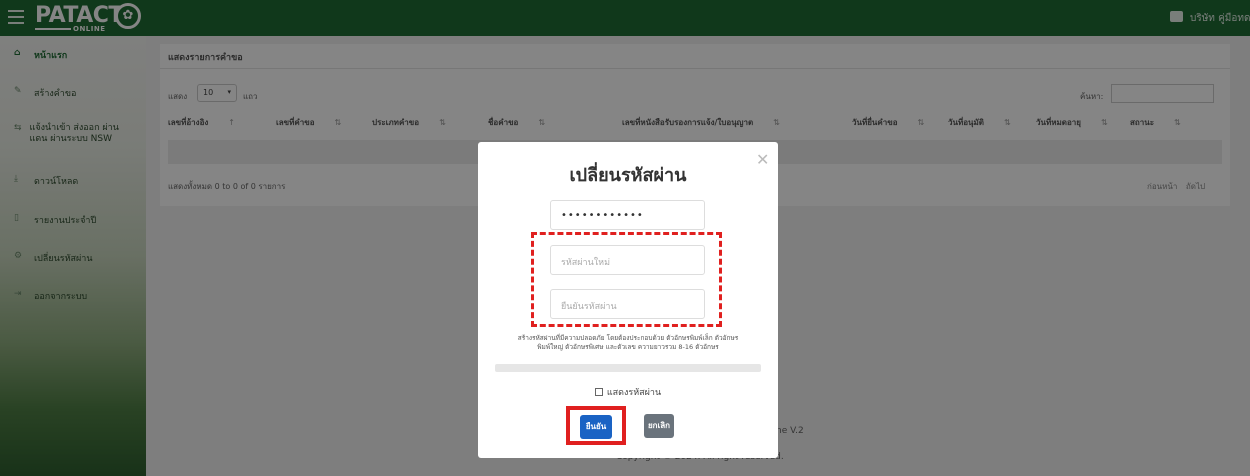 This screenshot has height=476, width=1250. What do you see at coordinates (626, 279) in the screenshot?
I see `password-fields-highlight` at bounding box center [626, 279].